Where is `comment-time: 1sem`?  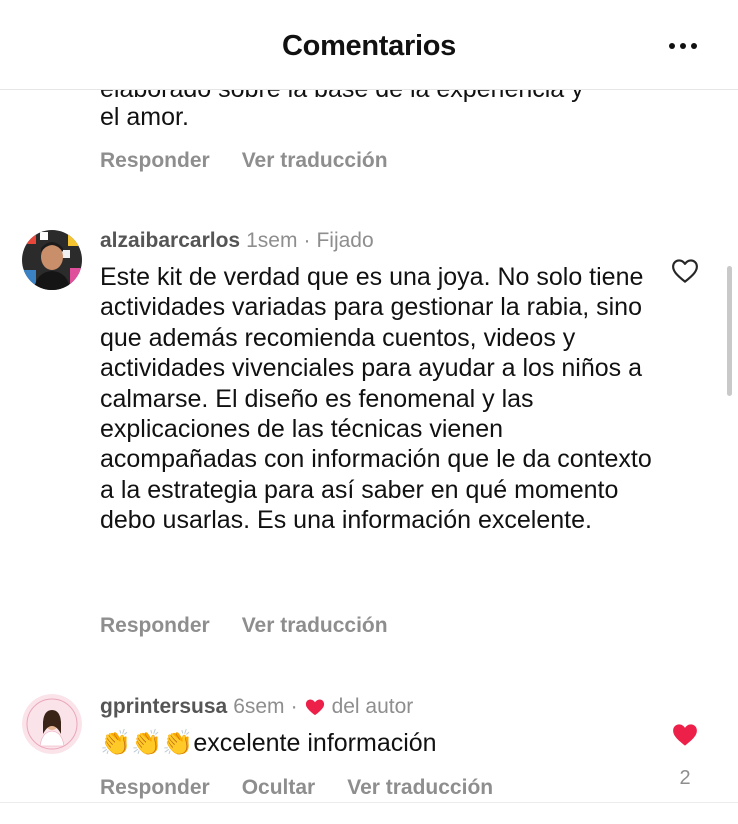 comment-time: 1sem is located at coordinates (272, 240).